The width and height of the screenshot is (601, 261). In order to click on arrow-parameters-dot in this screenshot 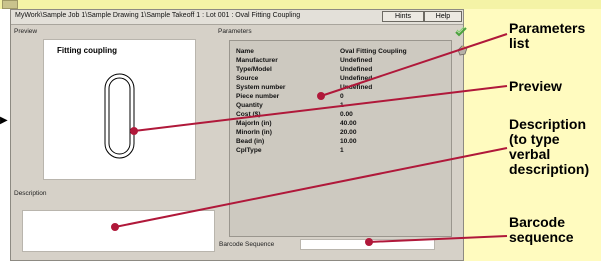, I will do `click(321, 96)`.